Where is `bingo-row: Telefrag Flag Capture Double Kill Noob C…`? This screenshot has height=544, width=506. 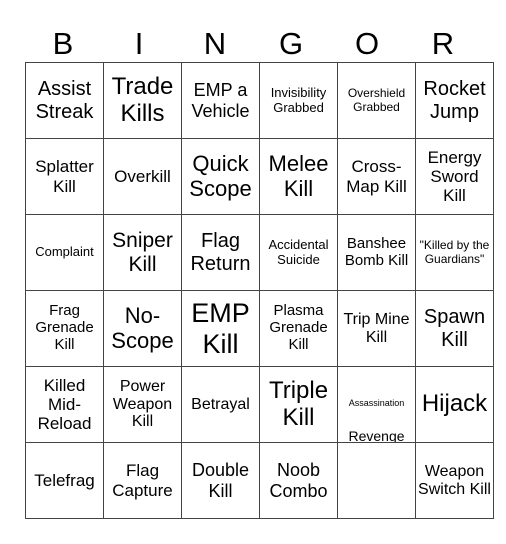 bingo-row: Telefrag Flag Capture Double Kill Noob C… is located at coordinates (259, 480).